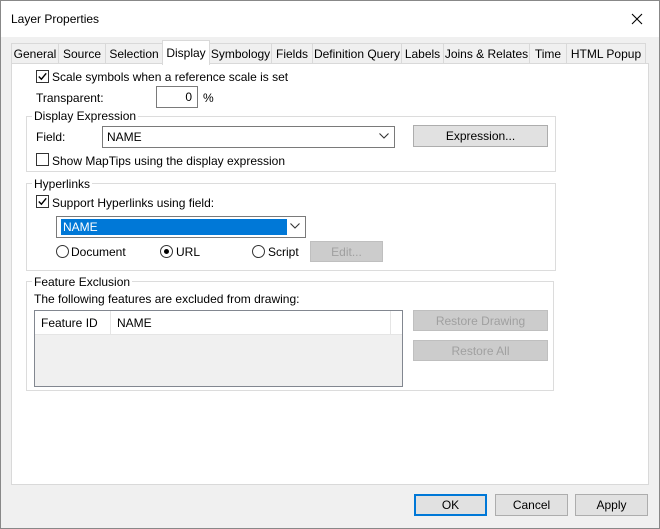 This screenshot has width=660, height=529. I want to click on url-radio-label: URL, so click(188, 252).